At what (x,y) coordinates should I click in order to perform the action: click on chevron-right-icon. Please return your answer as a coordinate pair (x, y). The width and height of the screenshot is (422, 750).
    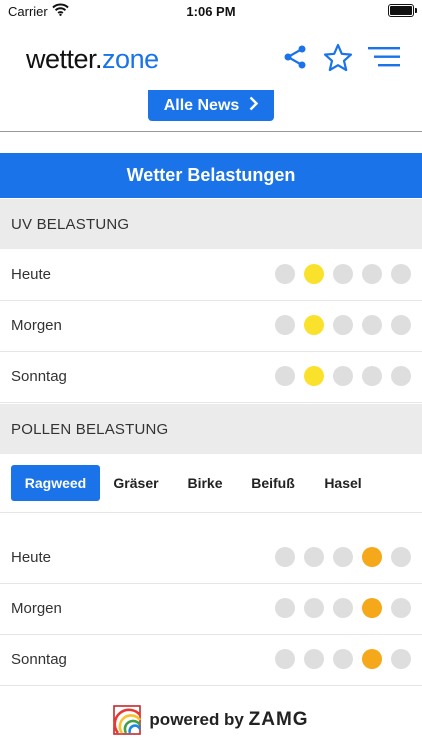
    Looking at the image, I should click on (254, 106).